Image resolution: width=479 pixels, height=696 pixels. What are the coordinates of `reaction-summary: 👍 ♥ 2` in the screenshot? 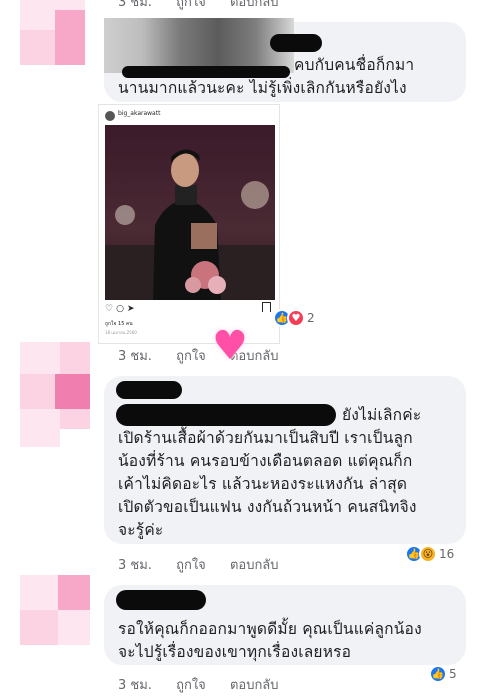 It's located at (294, 318).